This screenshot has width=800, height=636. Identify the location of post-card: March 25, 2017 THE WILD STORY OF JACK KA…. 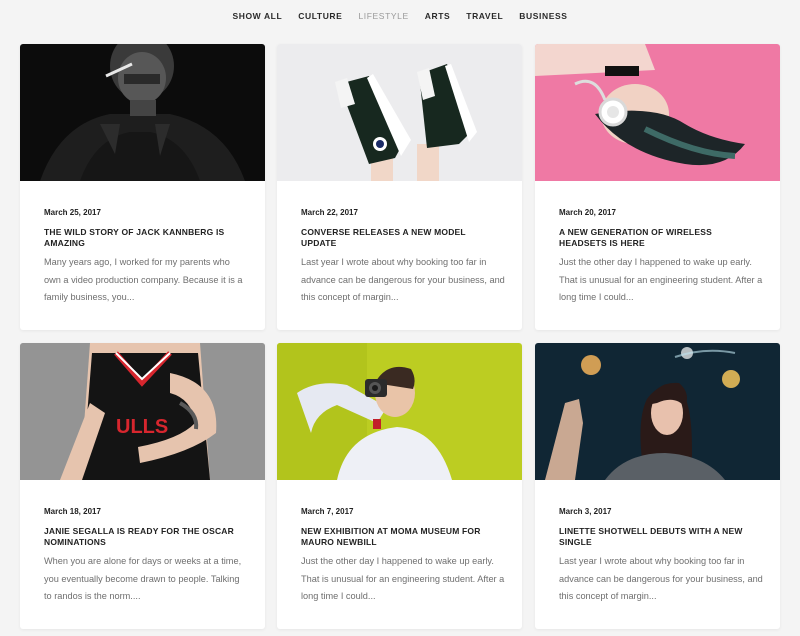
(142, 187).